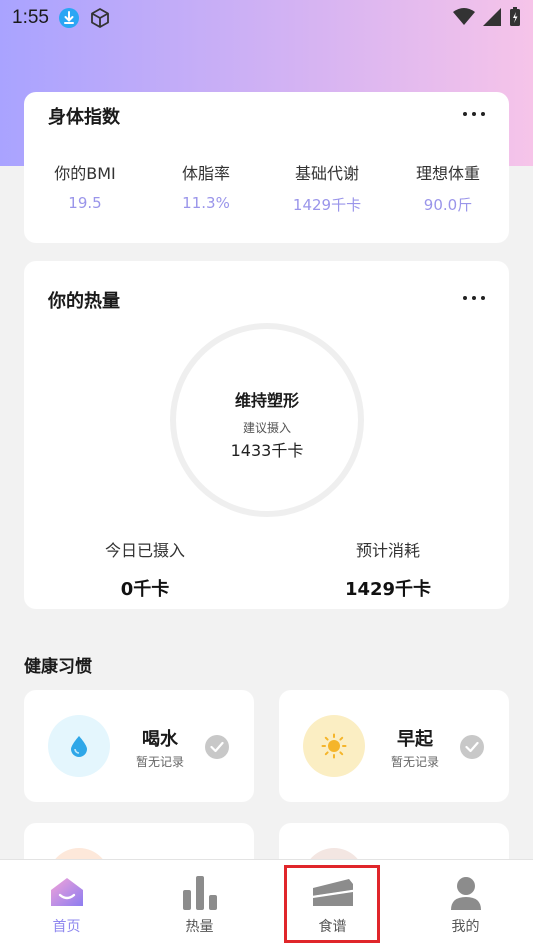 The width and height of the screenshot is (533, 948). Describe the element at coordinates (206, 186) in the screenshot. I see `metric-body-fat: 体脂率 11.3%` at that location.